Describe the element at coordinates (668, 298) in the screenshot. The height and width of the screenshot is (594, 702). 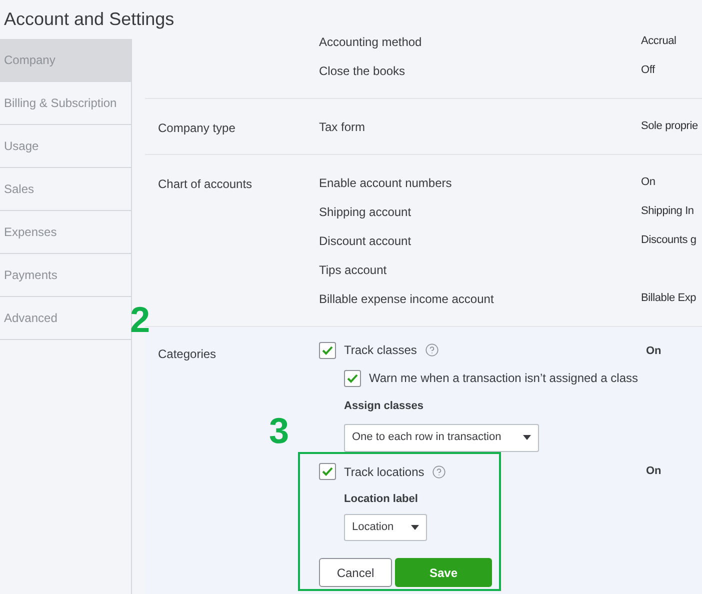
I see `setting-value: Billable Exp` at that location.